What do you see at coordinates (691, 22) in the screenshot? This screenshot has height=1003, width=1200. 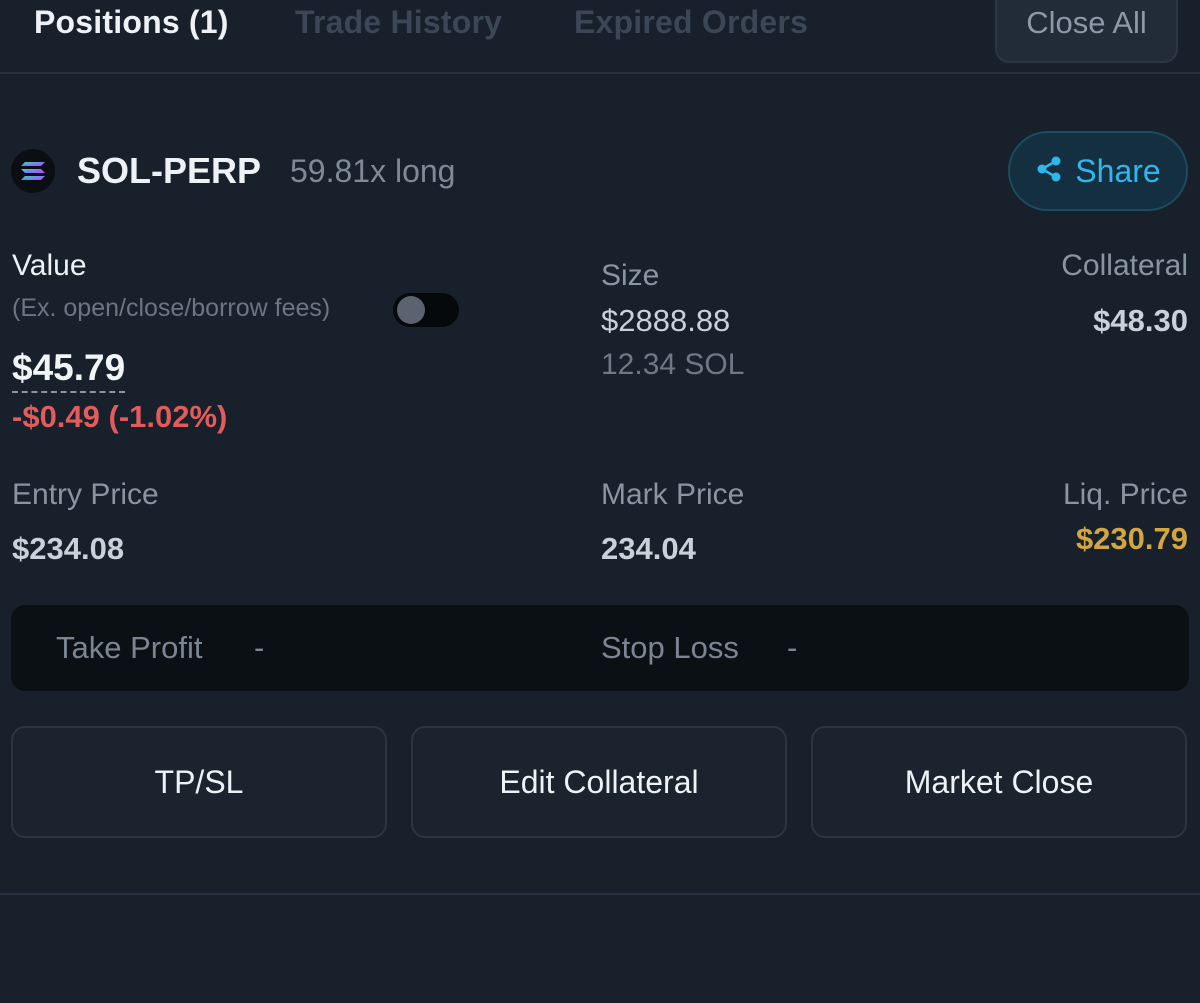 I see `tab-expired-orders: Expired Orders` at bounding box center [691, 22].